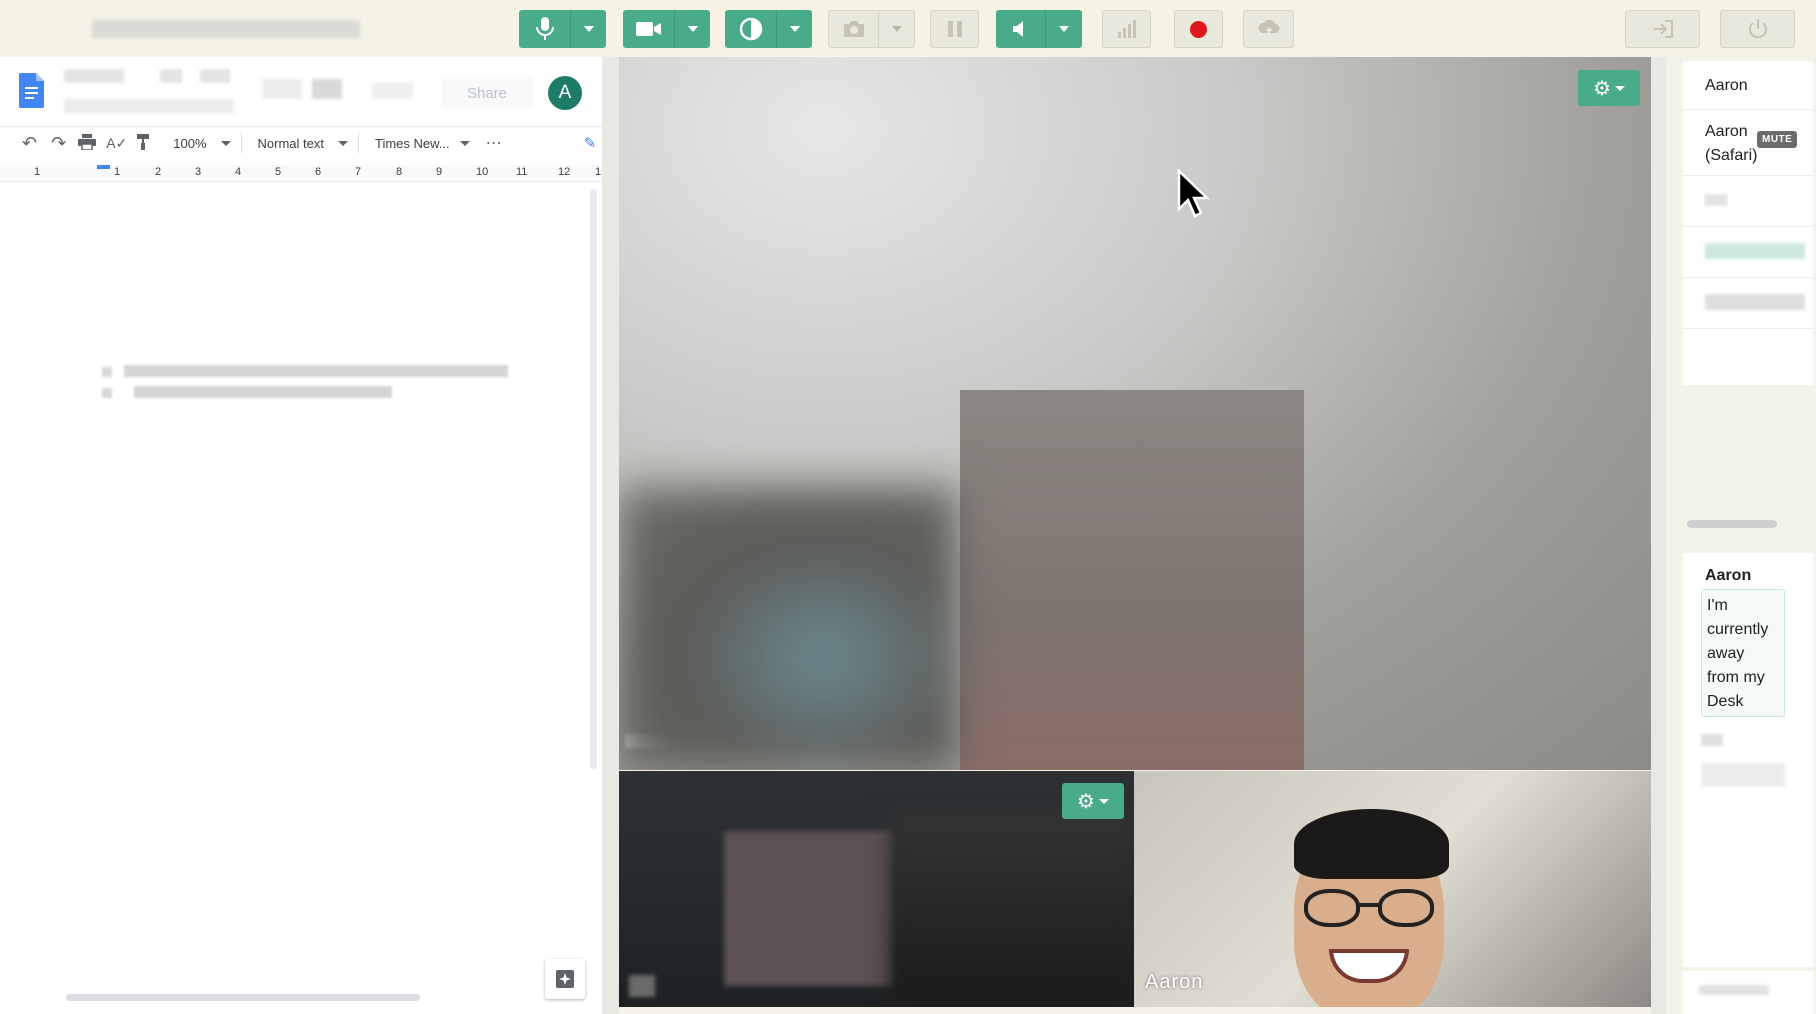 This screenshot has width=1816, height=1014. Describe the element at coordinates (226, 29) in the screenshot. I see `window-title-blurred` at that location.